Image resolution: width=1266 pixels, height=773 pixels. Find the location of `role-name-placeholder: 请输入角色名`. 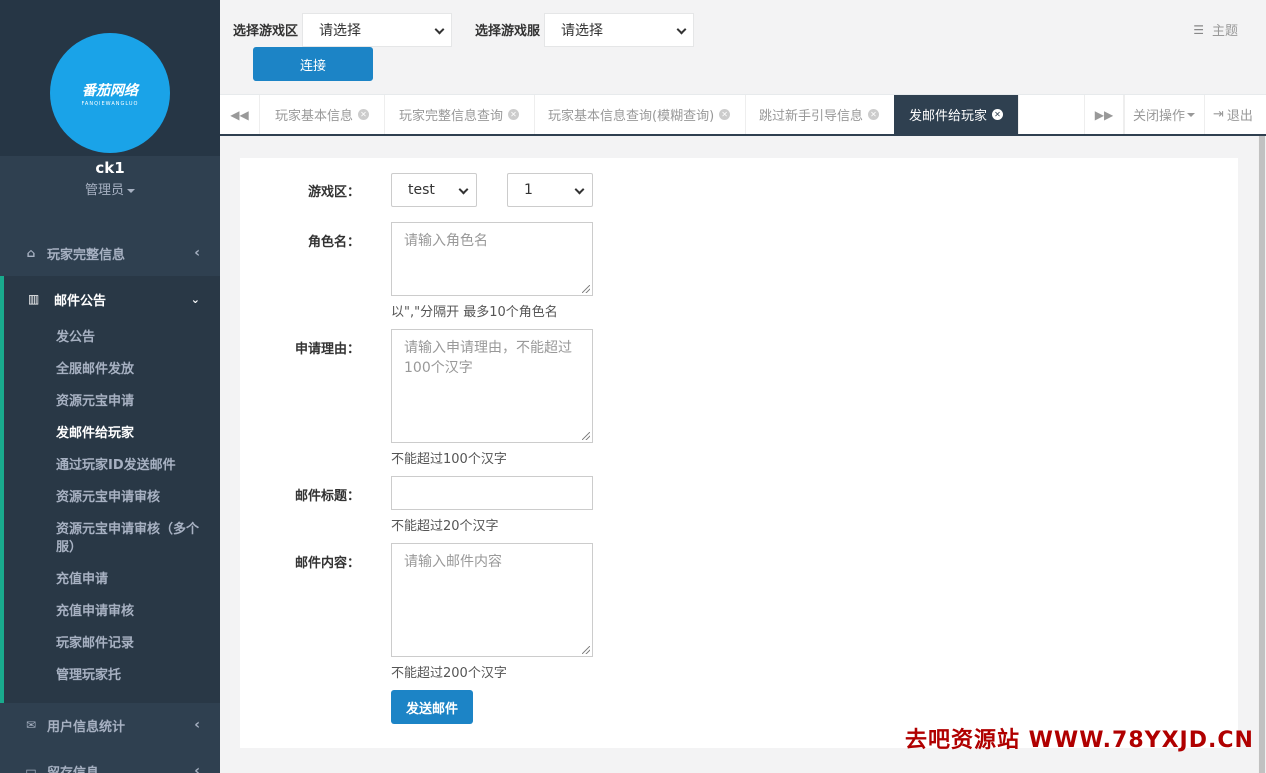

role-name-placeholder: 请输入角色名 is located at coordinates (446, 241).